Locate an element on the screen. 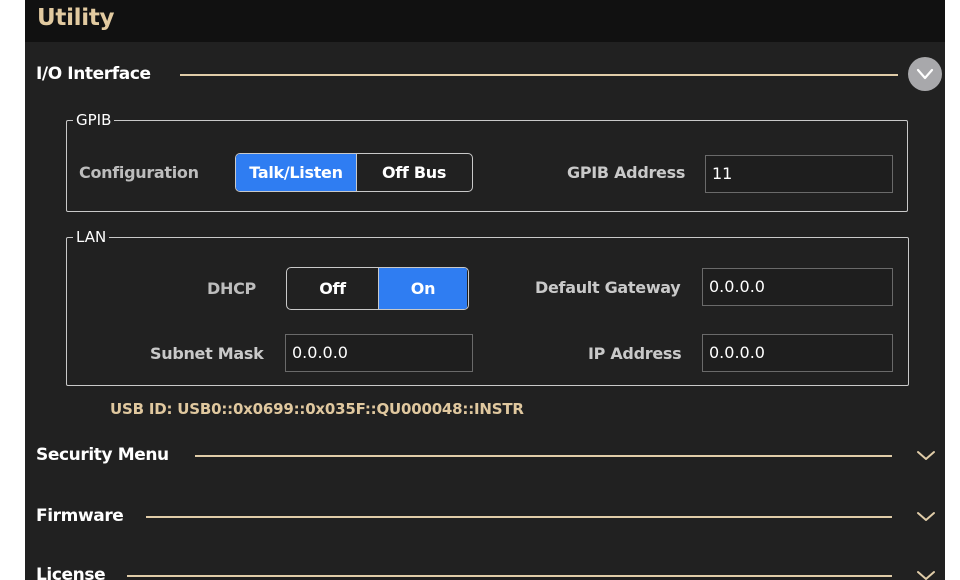 This screenshot has height=580, width=960. collapse-button is located at coordinates (925, 74).